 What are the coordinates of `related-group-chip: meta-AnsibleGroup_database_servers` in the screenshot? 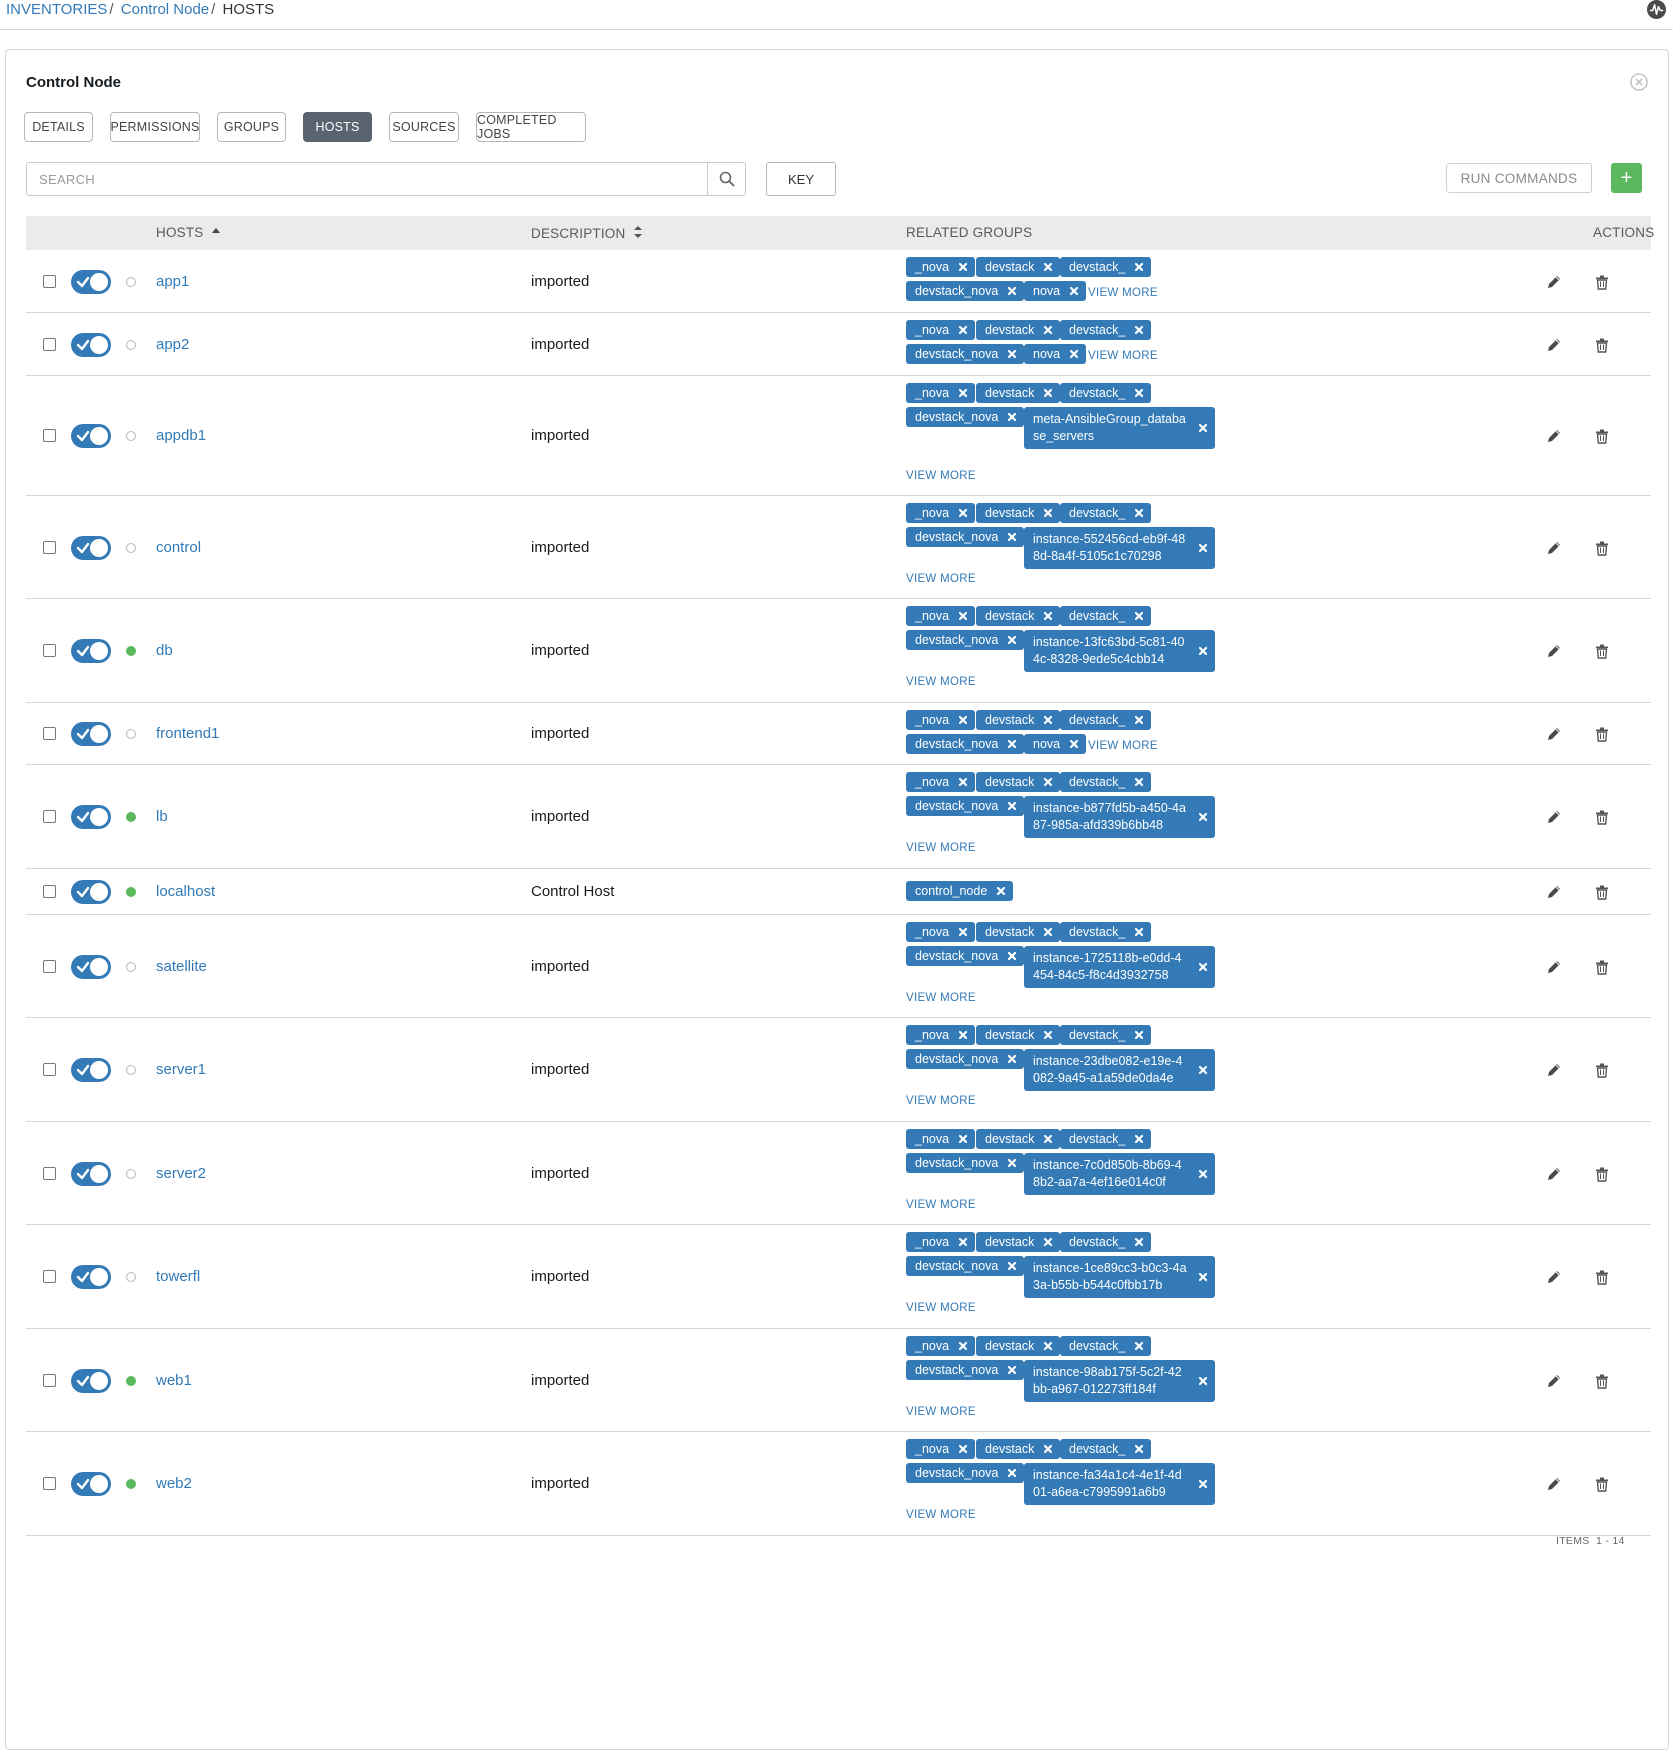 It's located at (1119, 428).